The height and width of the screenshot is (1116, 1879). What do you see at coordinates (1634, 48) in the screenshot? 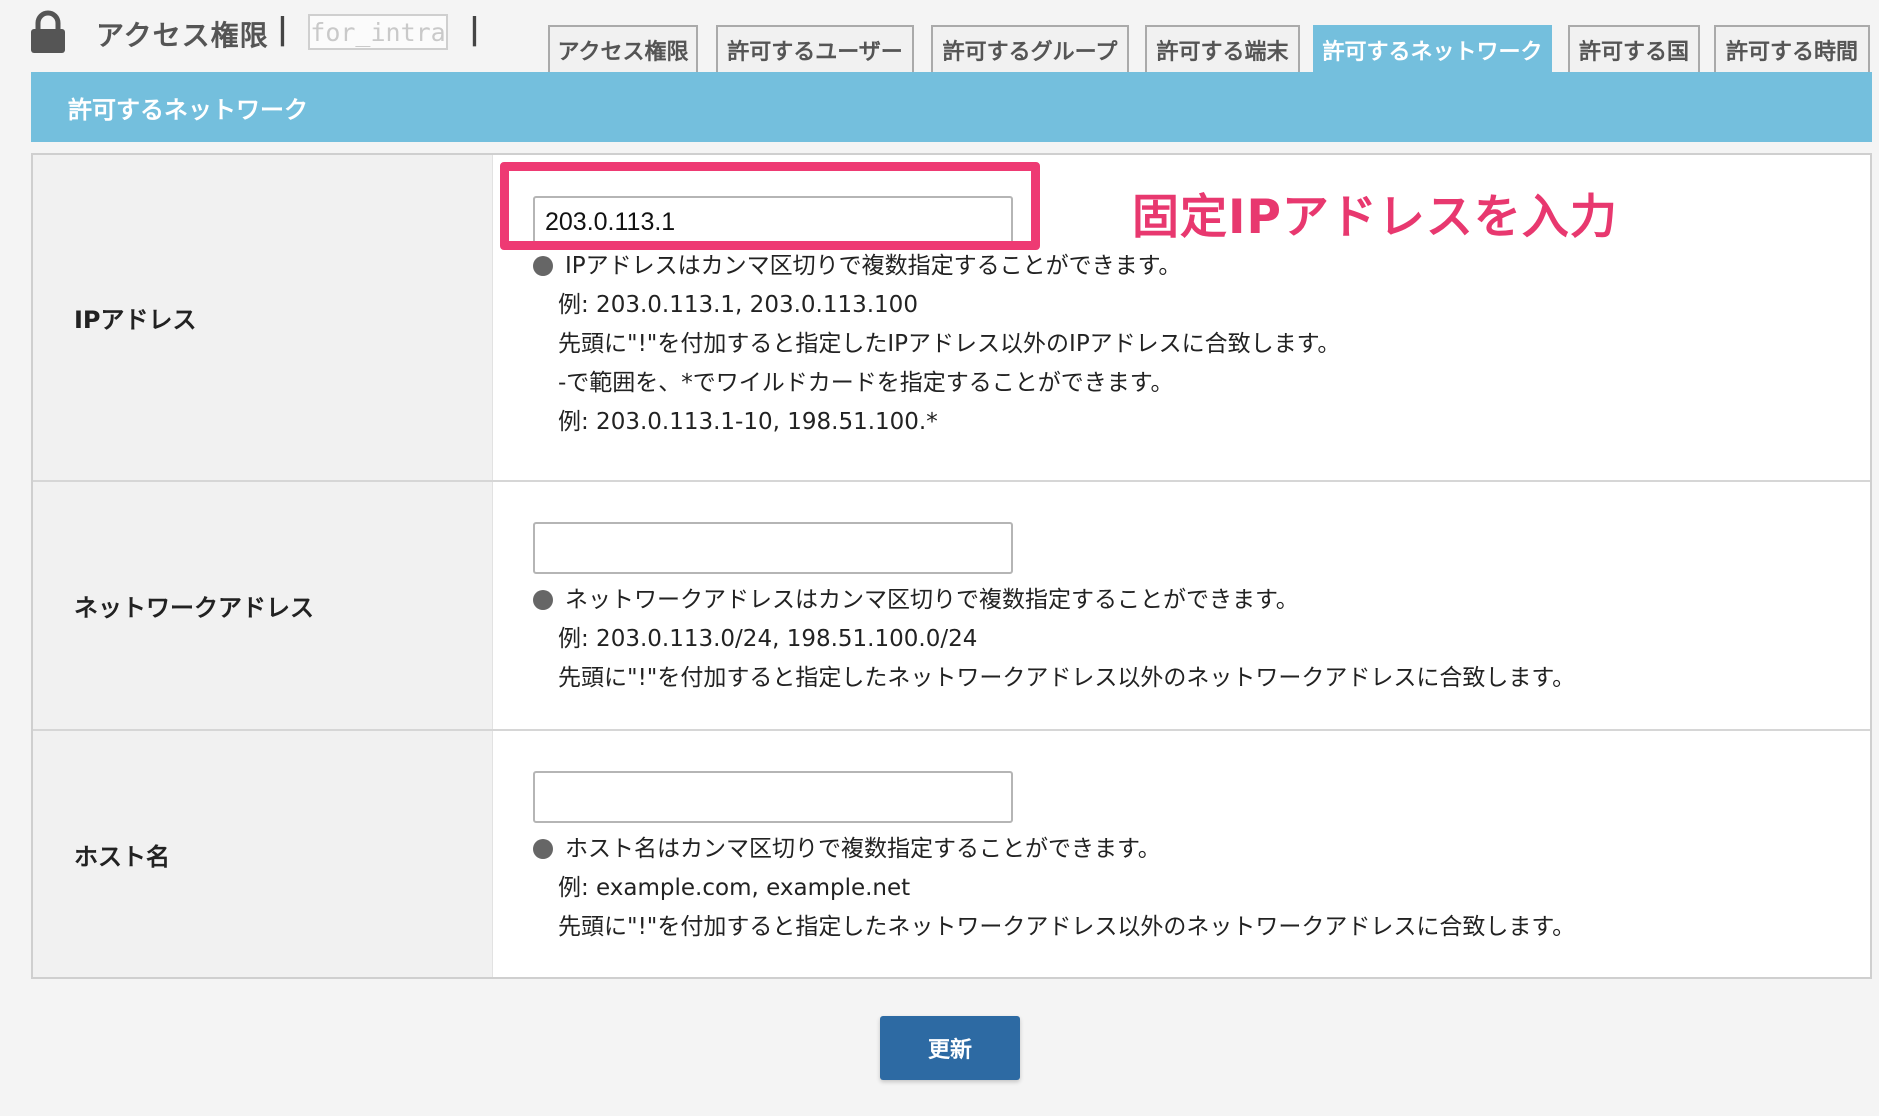
I see `tab-allowed-countries: 許可する国` at bounding box center [1634, 48].